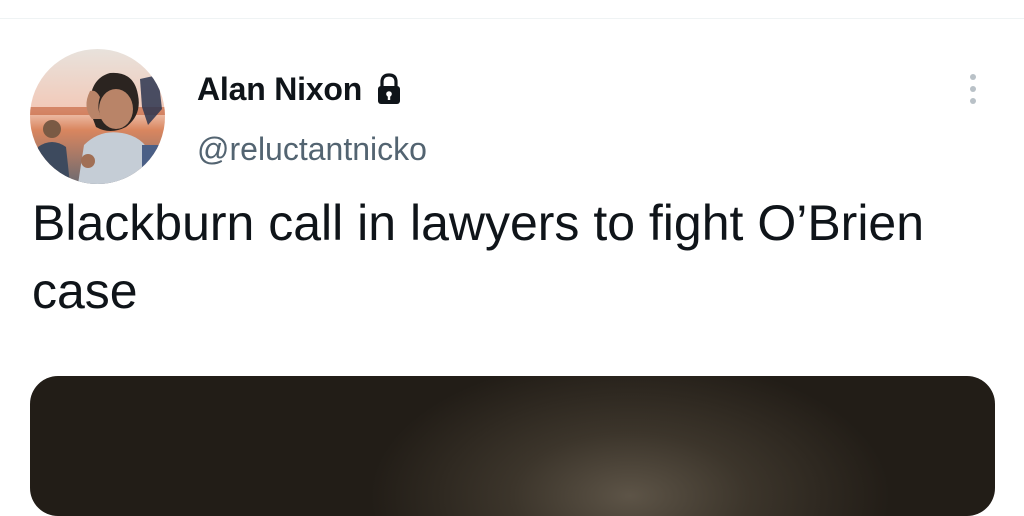 Image resolution: width=1024 pixels, height=516 pixels. Describe the element at coordinates (973, 77) in the screenshot. I see `more-vertical-icon` at that location.